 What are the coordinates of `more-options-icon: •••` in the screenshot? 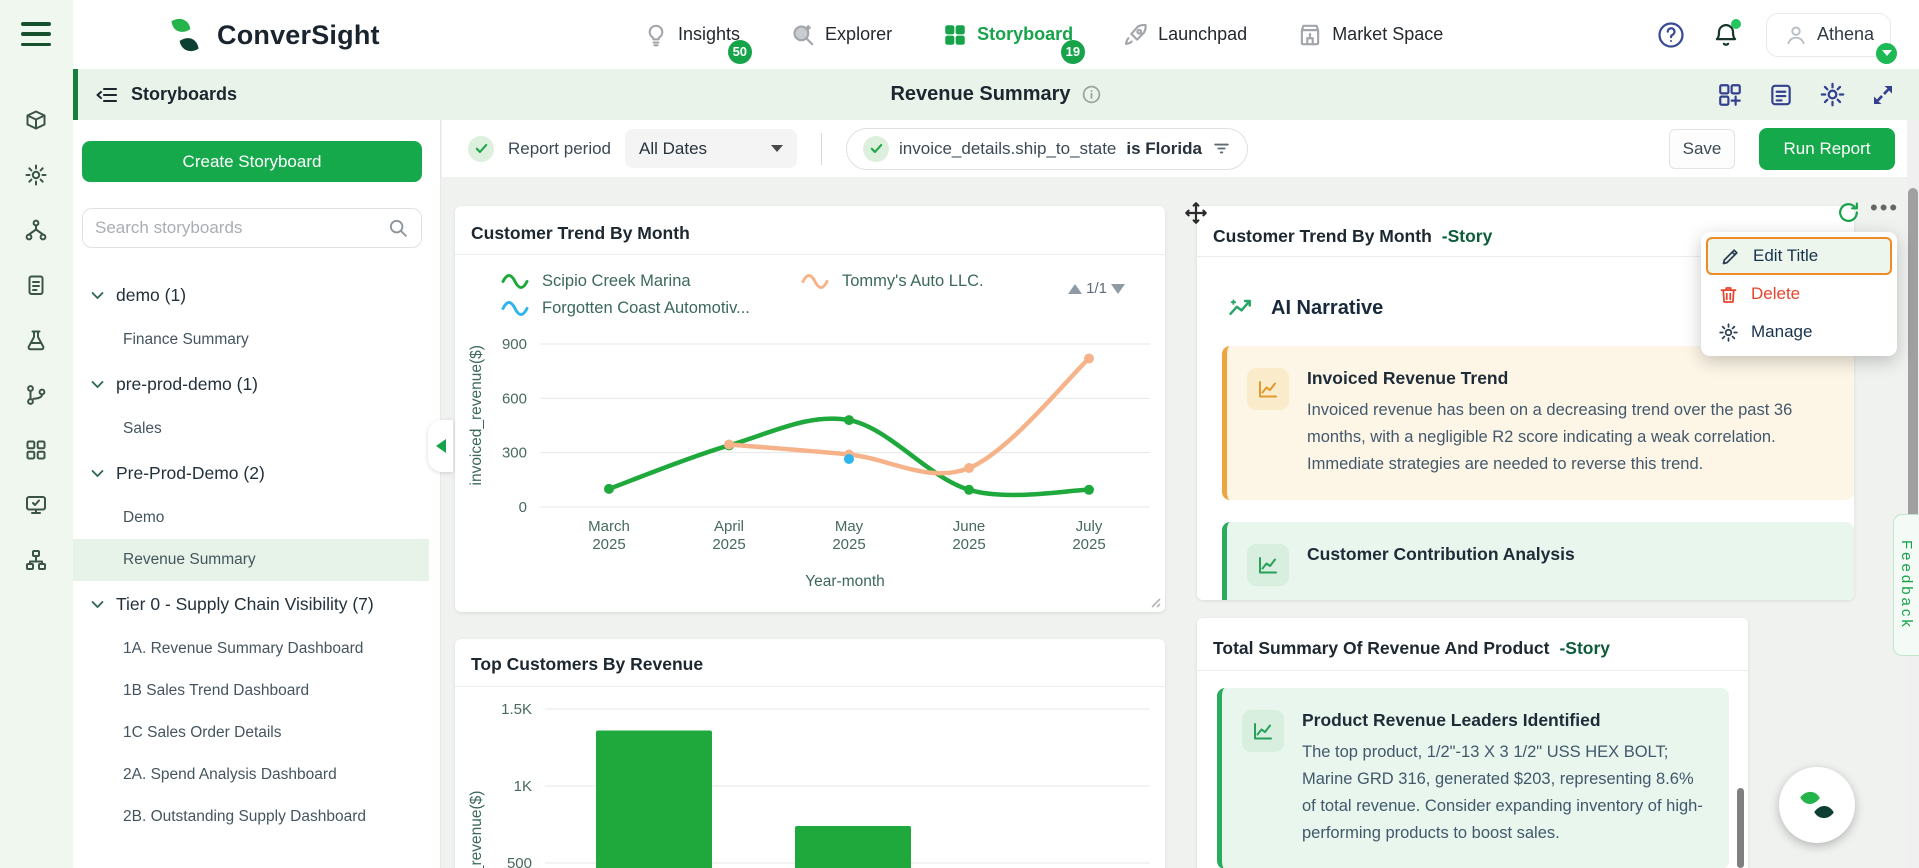 It's located at (1884, 208).